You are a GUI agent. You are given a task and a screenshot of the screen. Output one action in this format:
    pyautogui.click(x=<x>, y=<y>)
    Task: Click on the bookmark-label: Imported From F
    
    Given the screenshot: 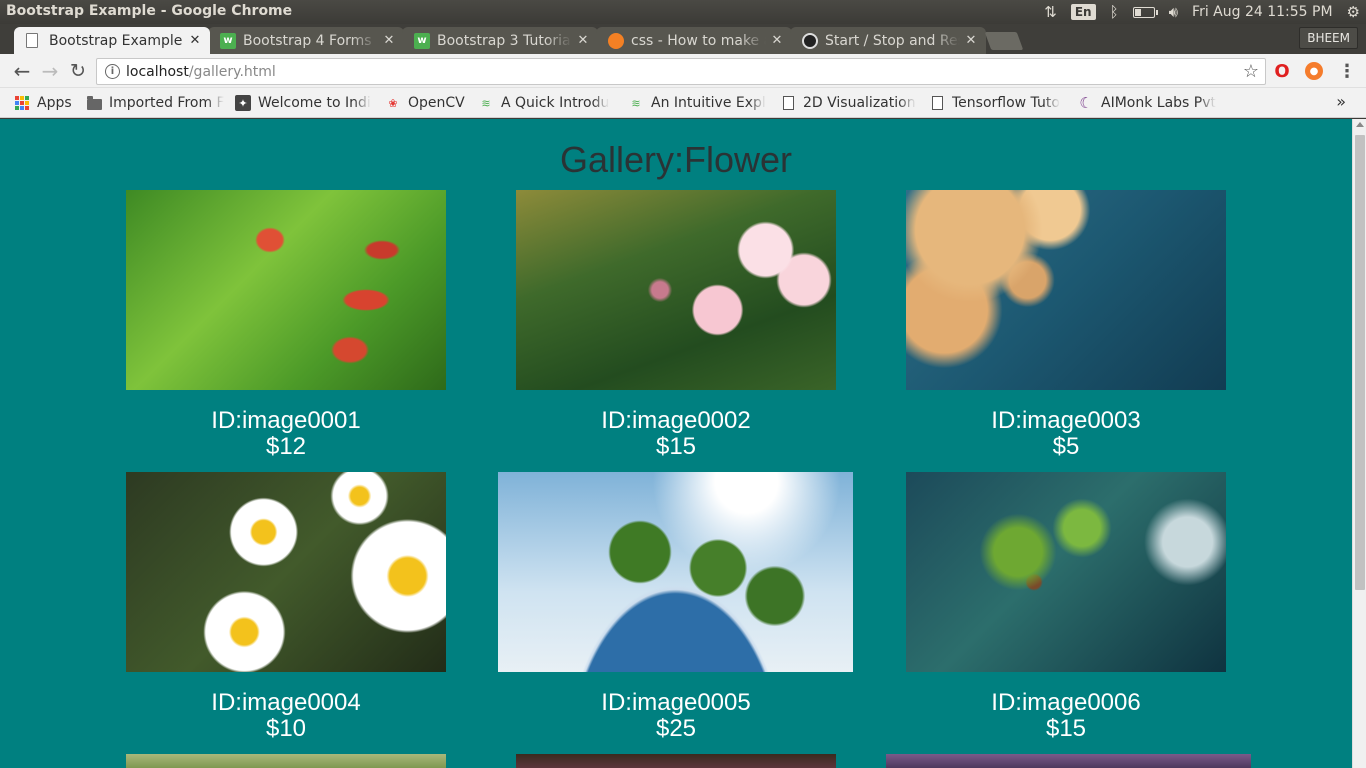 What is the action you would take?
    pyautogui.click(x=166, y=103)
    